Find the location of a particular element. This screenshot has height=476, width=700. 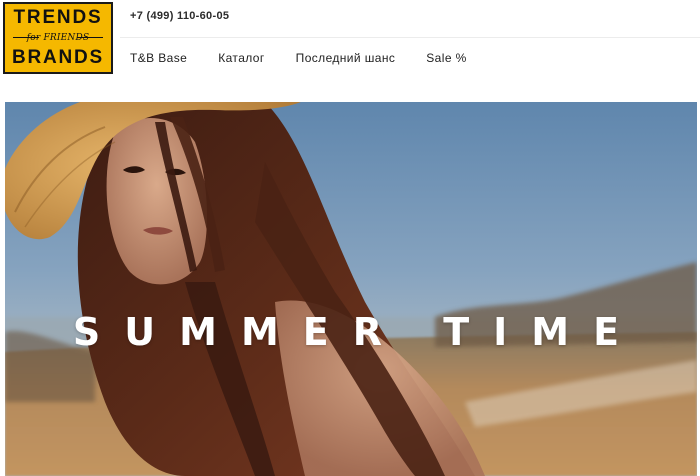

phone-link: +7 (499) 110-60-05 is located at coordinates (179, 16).